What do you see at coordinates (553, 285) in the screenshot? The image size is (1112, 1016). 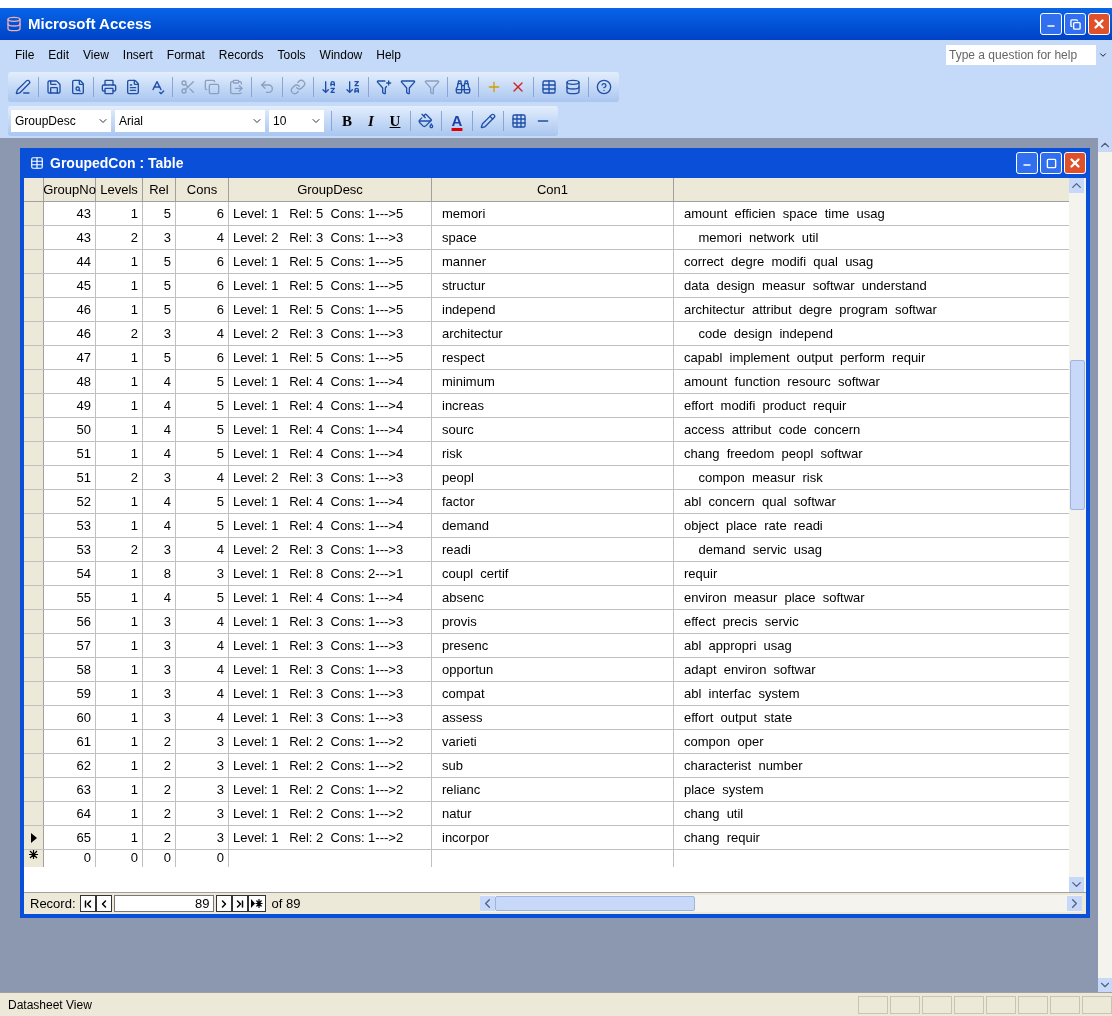 I see `table-cell: structur` at bounding box center [553, 285].